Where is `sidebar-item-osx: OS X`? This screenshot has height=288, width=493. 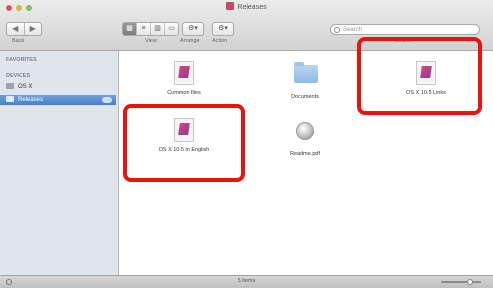
sidebar-item-osx: OS X is located at coordinates (59, 87).